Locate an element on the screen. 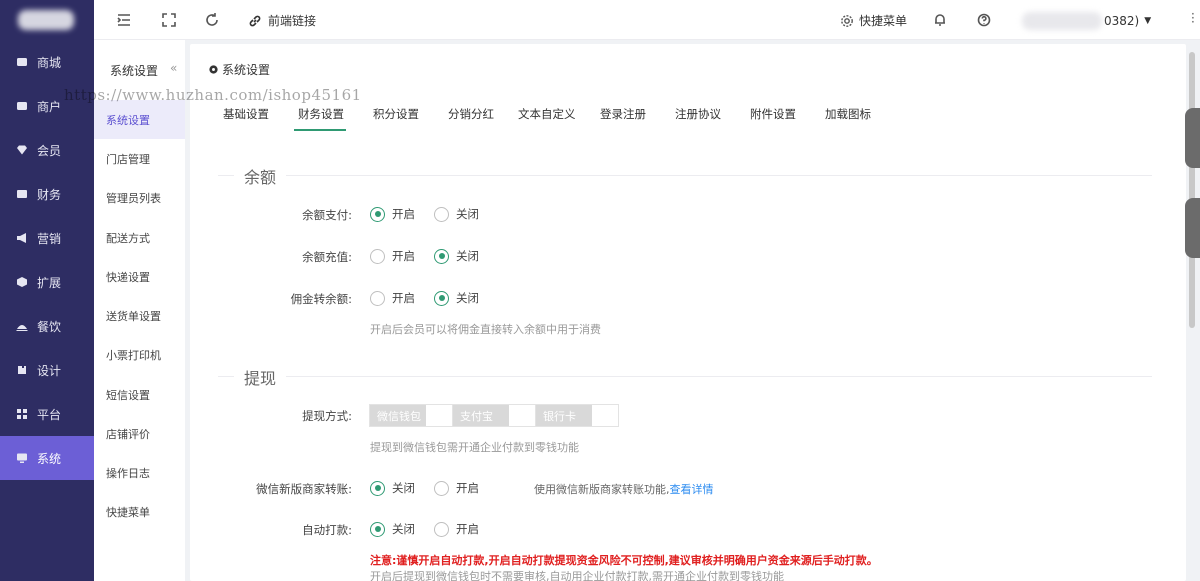 The width and height of the screenshot is (1200, 581). sidebar-item-label: 财务 is located at coordinates (49, 194).